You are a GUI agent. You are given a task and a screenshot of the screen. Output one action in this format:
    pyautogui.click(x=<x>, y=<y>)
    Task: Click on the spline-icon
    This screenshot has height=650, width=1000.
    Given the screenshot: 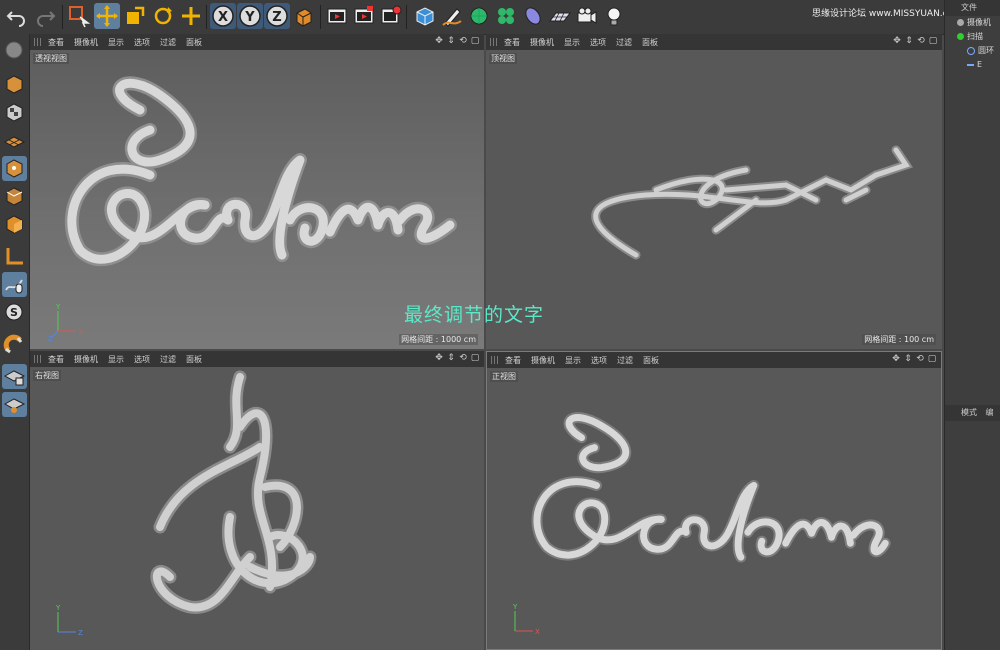 What is the action you would take?
    pyautogui.click(x=970, y=64)
    